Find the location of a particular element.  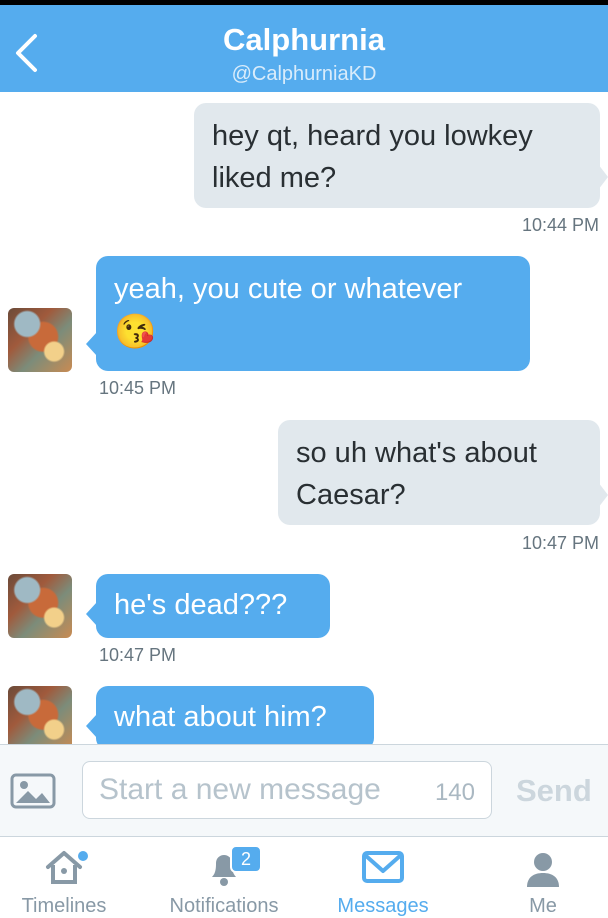

message-emoji: 😘 is located at coordinates (135, 332).